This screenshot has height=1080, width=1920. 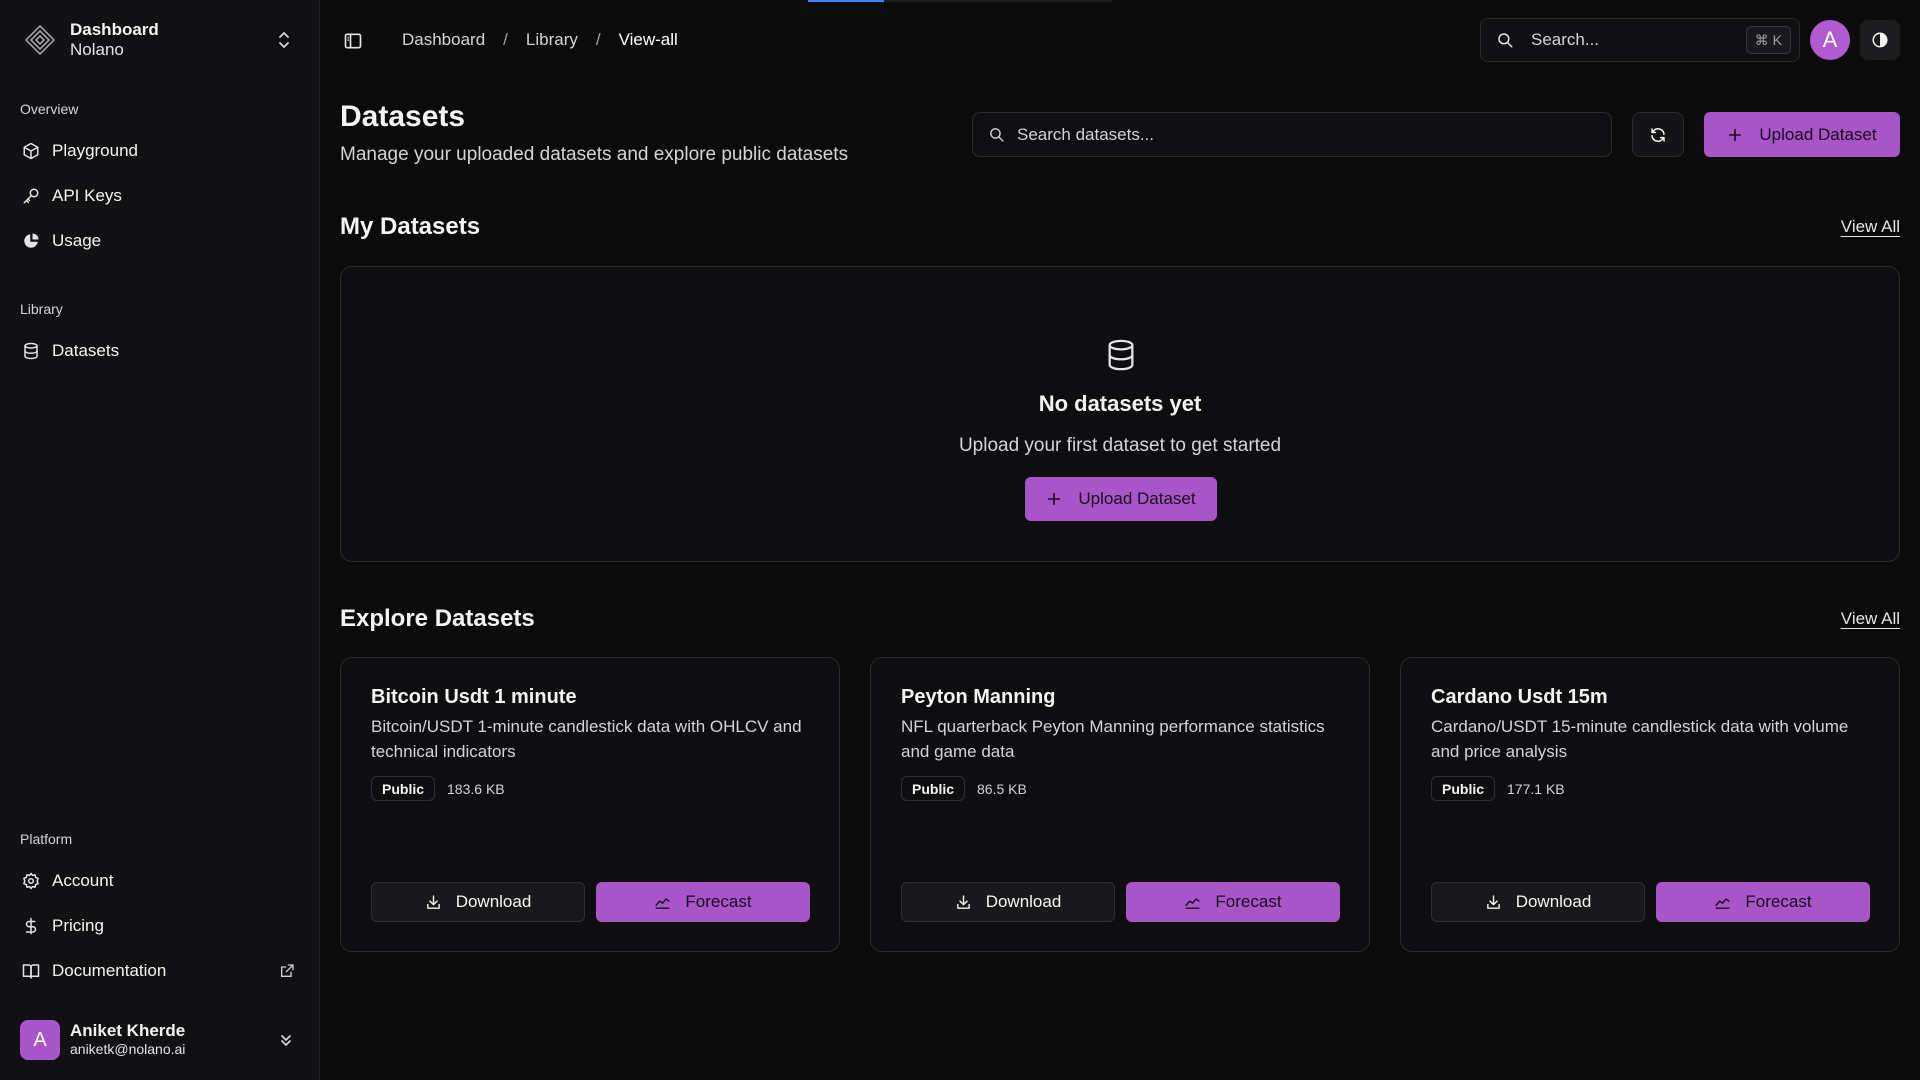 I want to click on user-name: Aniket Kherde, so click(x=128, y=1030).